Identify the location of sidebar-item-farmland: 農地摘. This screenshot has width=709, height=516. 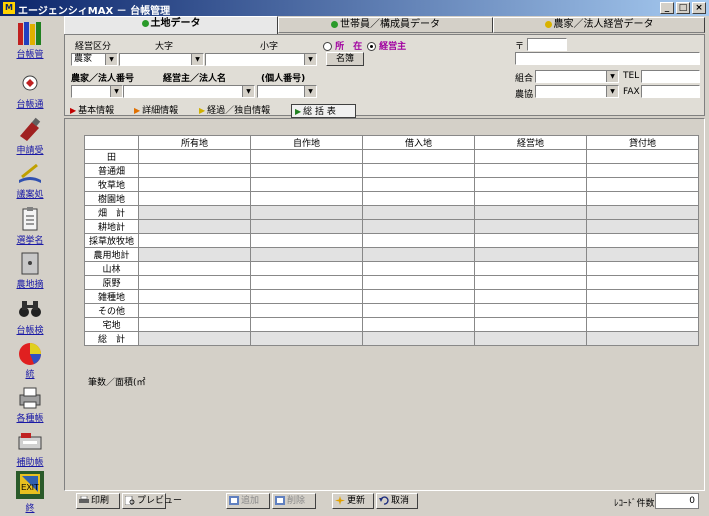
(30, 272).